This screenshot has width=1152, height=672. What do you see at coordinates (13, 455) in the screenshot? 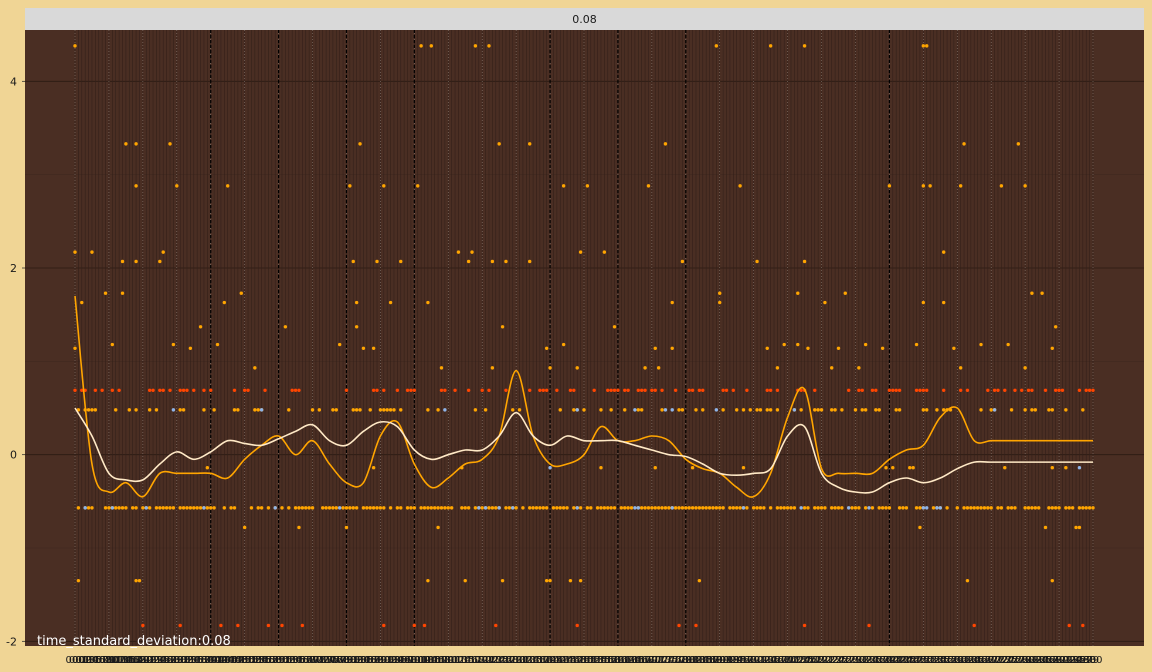
I see `y-tick-label: 0` at bounding box center [13, 455].